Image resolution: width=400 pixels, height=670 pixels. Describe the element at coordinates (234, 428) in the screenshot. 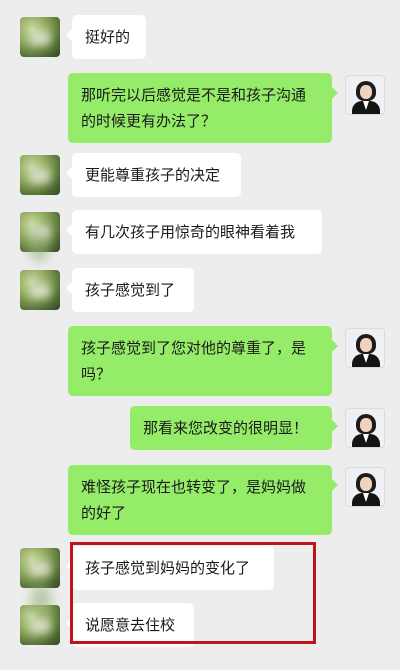

I see `message-bubble: 那看来您改变的很明显！` at that location.